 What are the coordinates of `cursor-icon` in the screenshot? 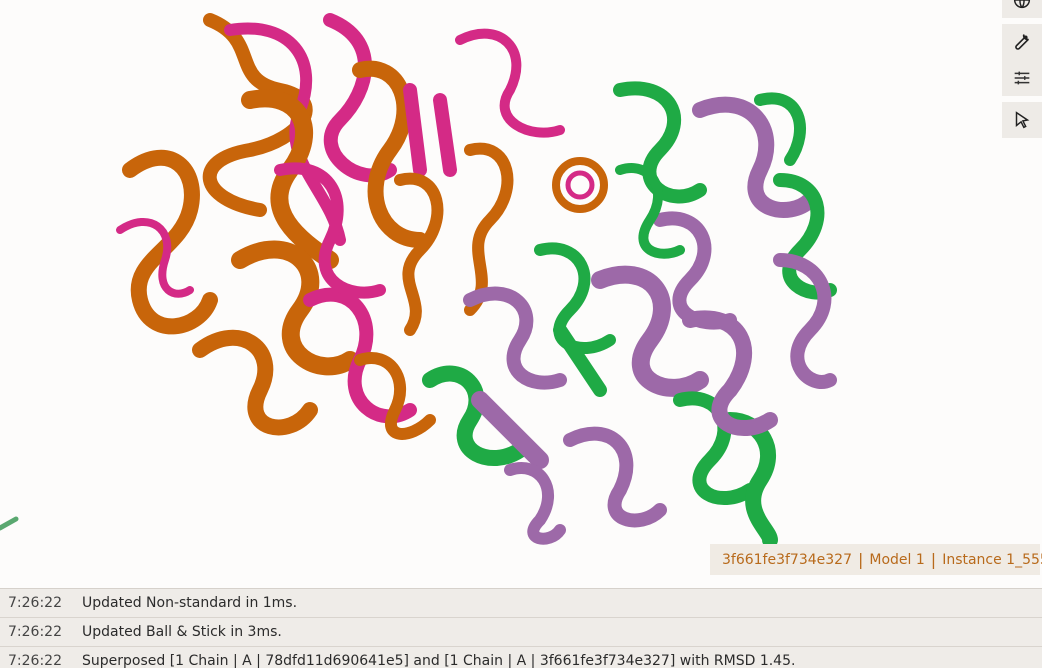 It's located at (1022, 120).